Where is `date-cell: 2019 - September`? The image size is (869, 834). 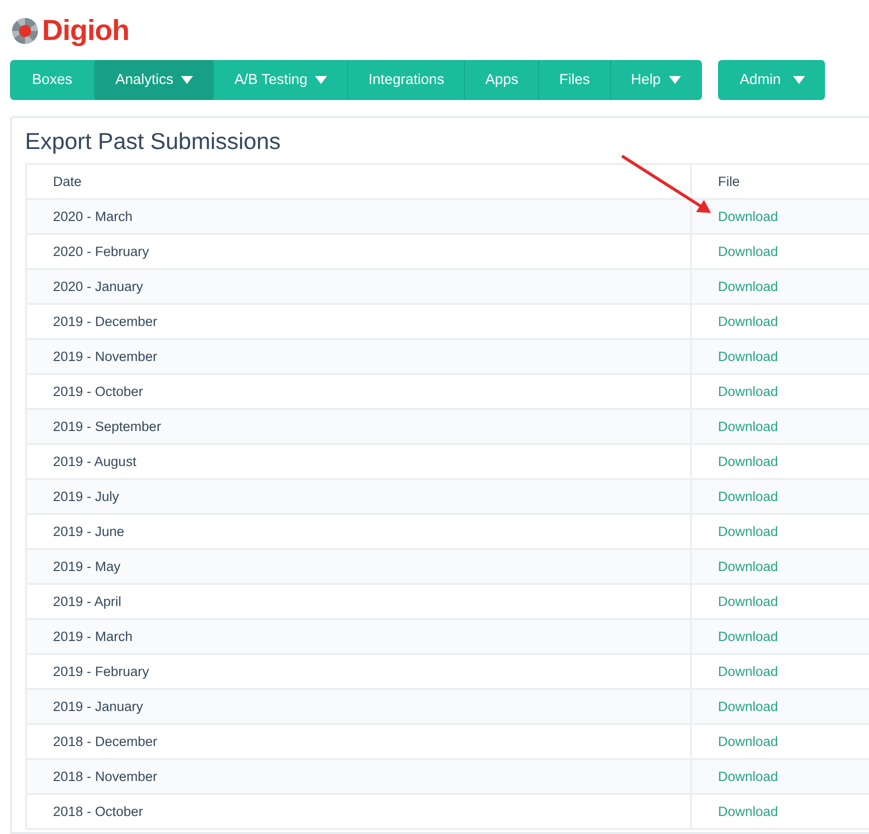 date-cell: 2019 - September is located at coordinates (107, 426).